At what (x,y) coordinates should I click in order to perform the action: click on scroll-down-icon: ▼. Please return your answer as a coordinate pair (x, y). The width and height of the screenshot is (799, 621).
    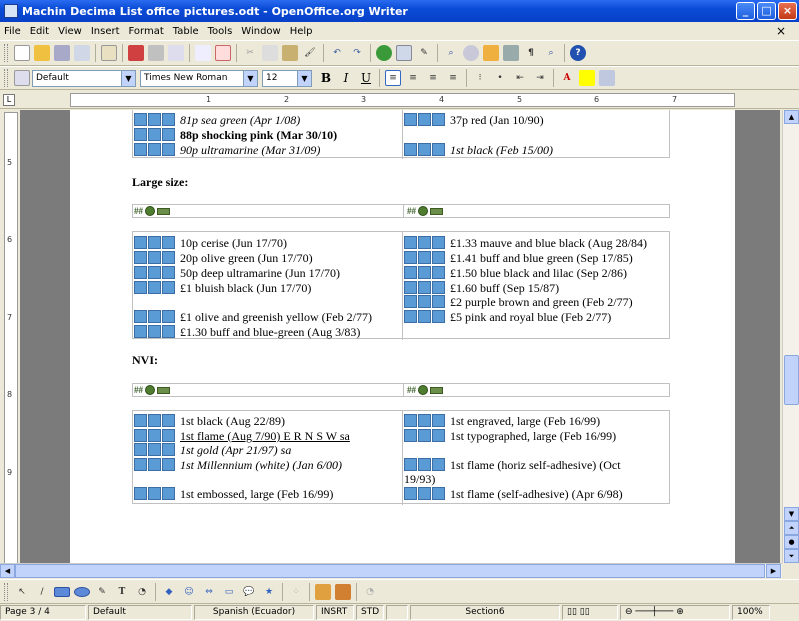
    Looking at the image, I should click on (791, 514).